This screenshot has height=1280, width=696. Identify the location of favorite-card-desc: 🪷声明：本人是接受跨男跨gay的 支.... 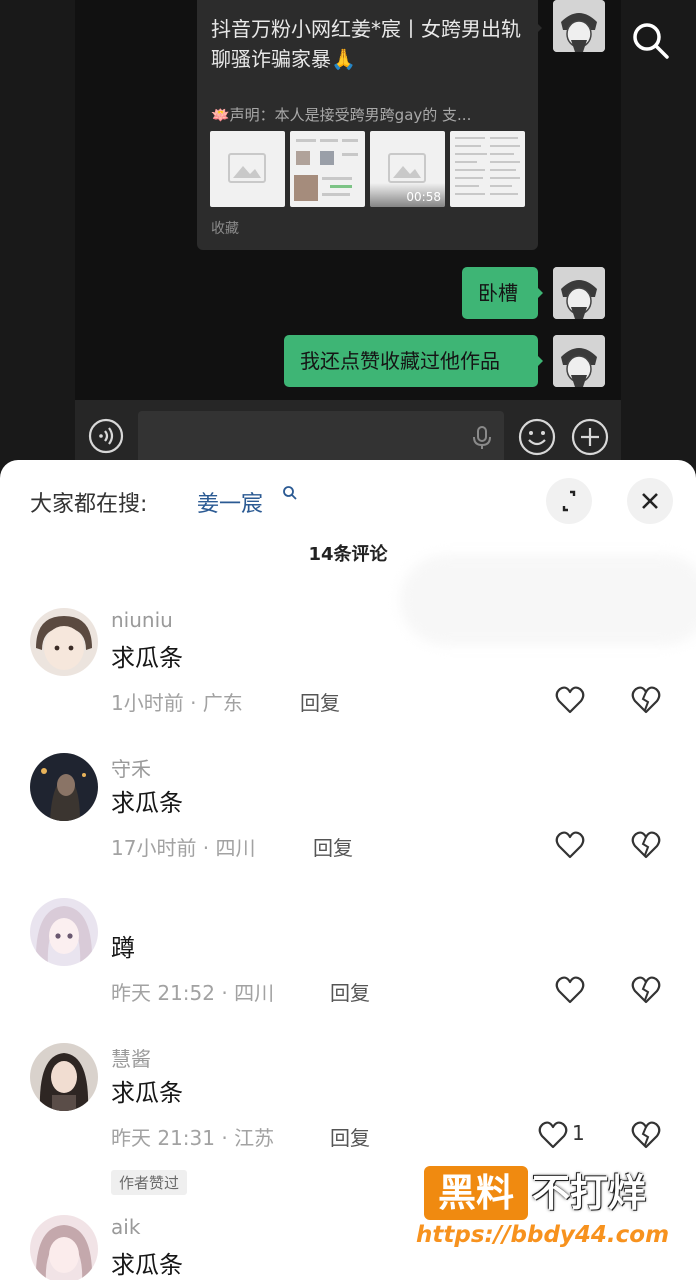
(341, 115).